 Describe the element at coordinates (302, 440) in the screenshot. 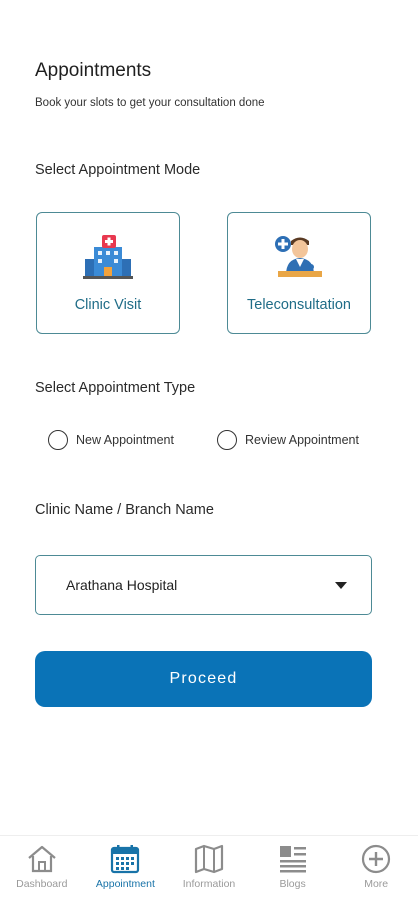

I see `review-appointment-label: Review Appointment` at that location.